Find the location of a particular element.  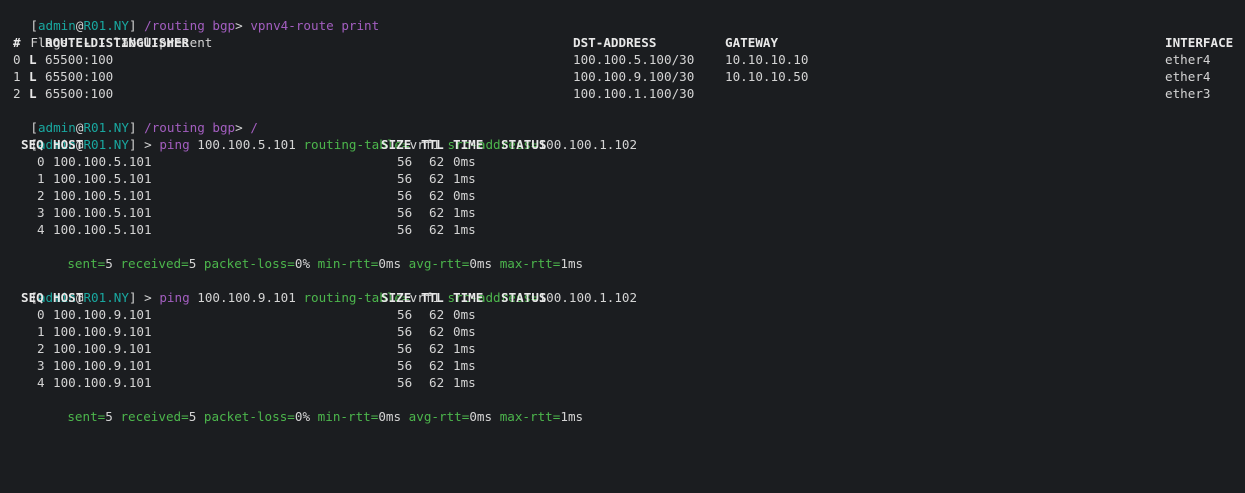

table-row: 3 100.100.9.101 56 62 1ms is located at coordinates (622, 365).